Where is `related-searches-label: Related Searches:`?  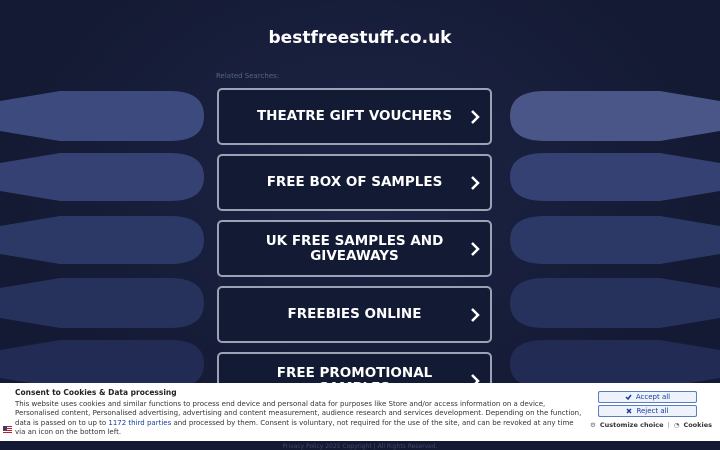
related-searches-label: Related Searches: is located at coordinates (248, 76).